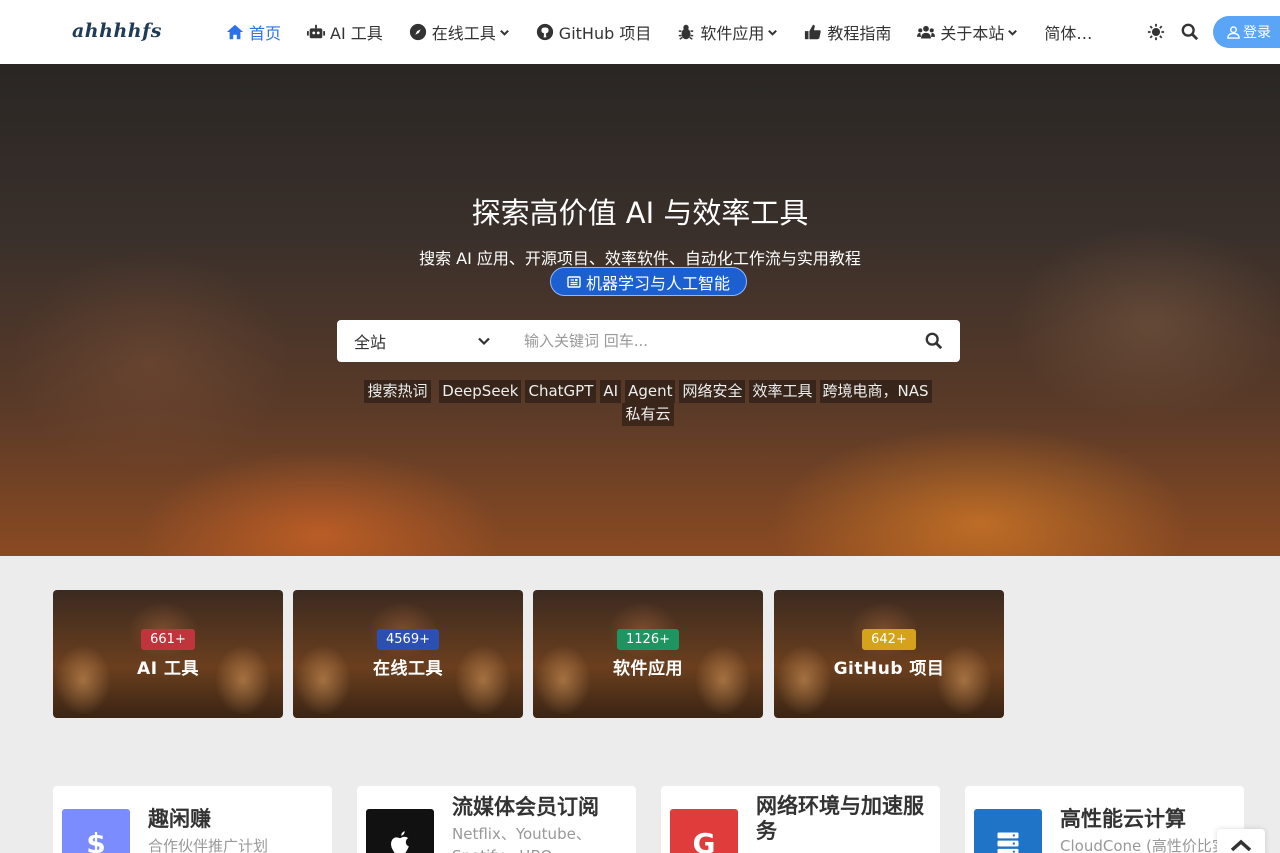  I want to click on login-button: 登录, so click(1246, 32).